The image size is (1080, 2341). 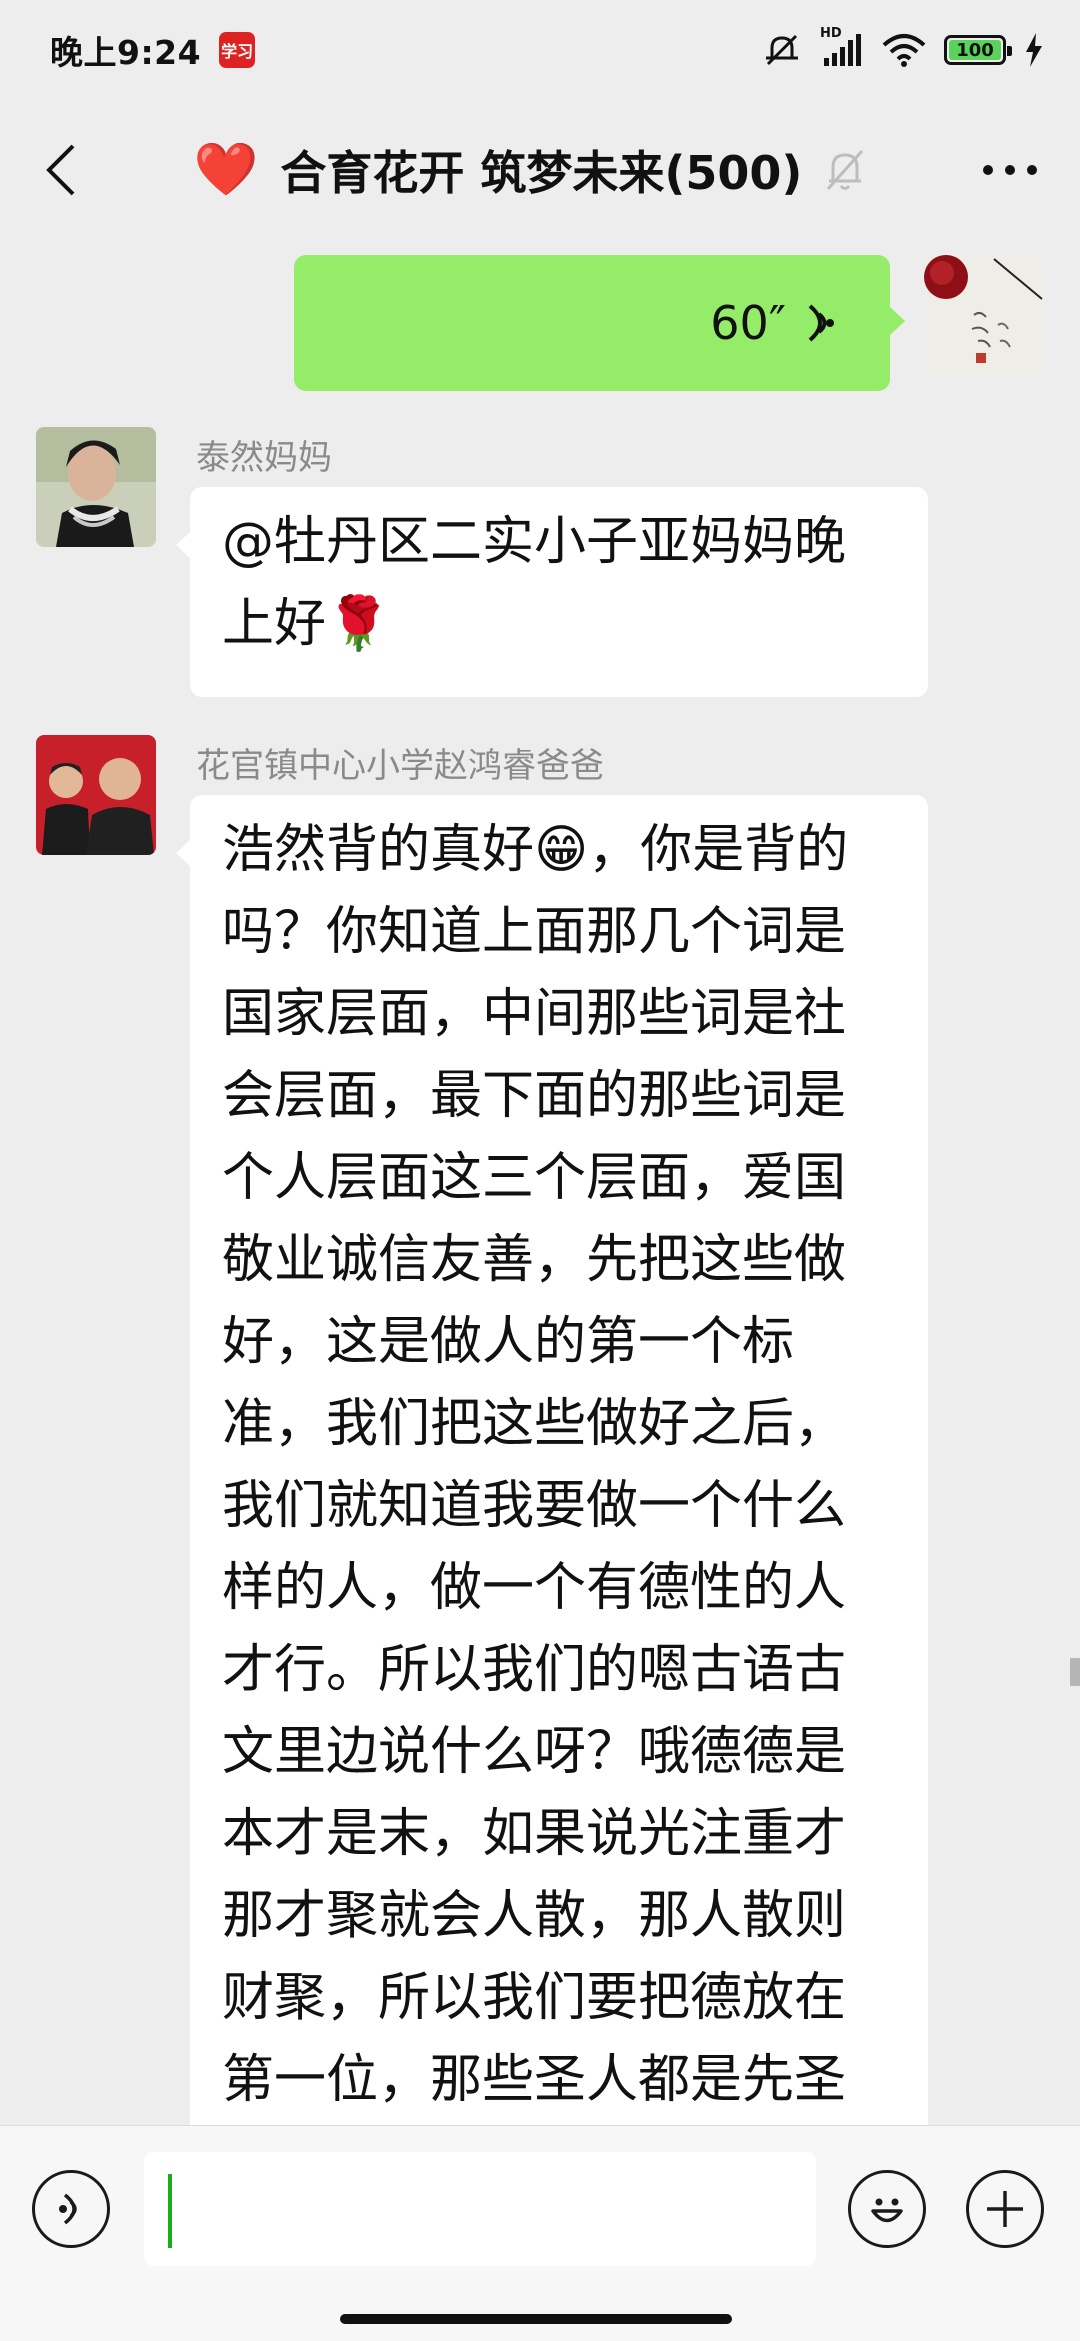 I want to click on status-time: 晚上9:24, so click(x=126, y=52).